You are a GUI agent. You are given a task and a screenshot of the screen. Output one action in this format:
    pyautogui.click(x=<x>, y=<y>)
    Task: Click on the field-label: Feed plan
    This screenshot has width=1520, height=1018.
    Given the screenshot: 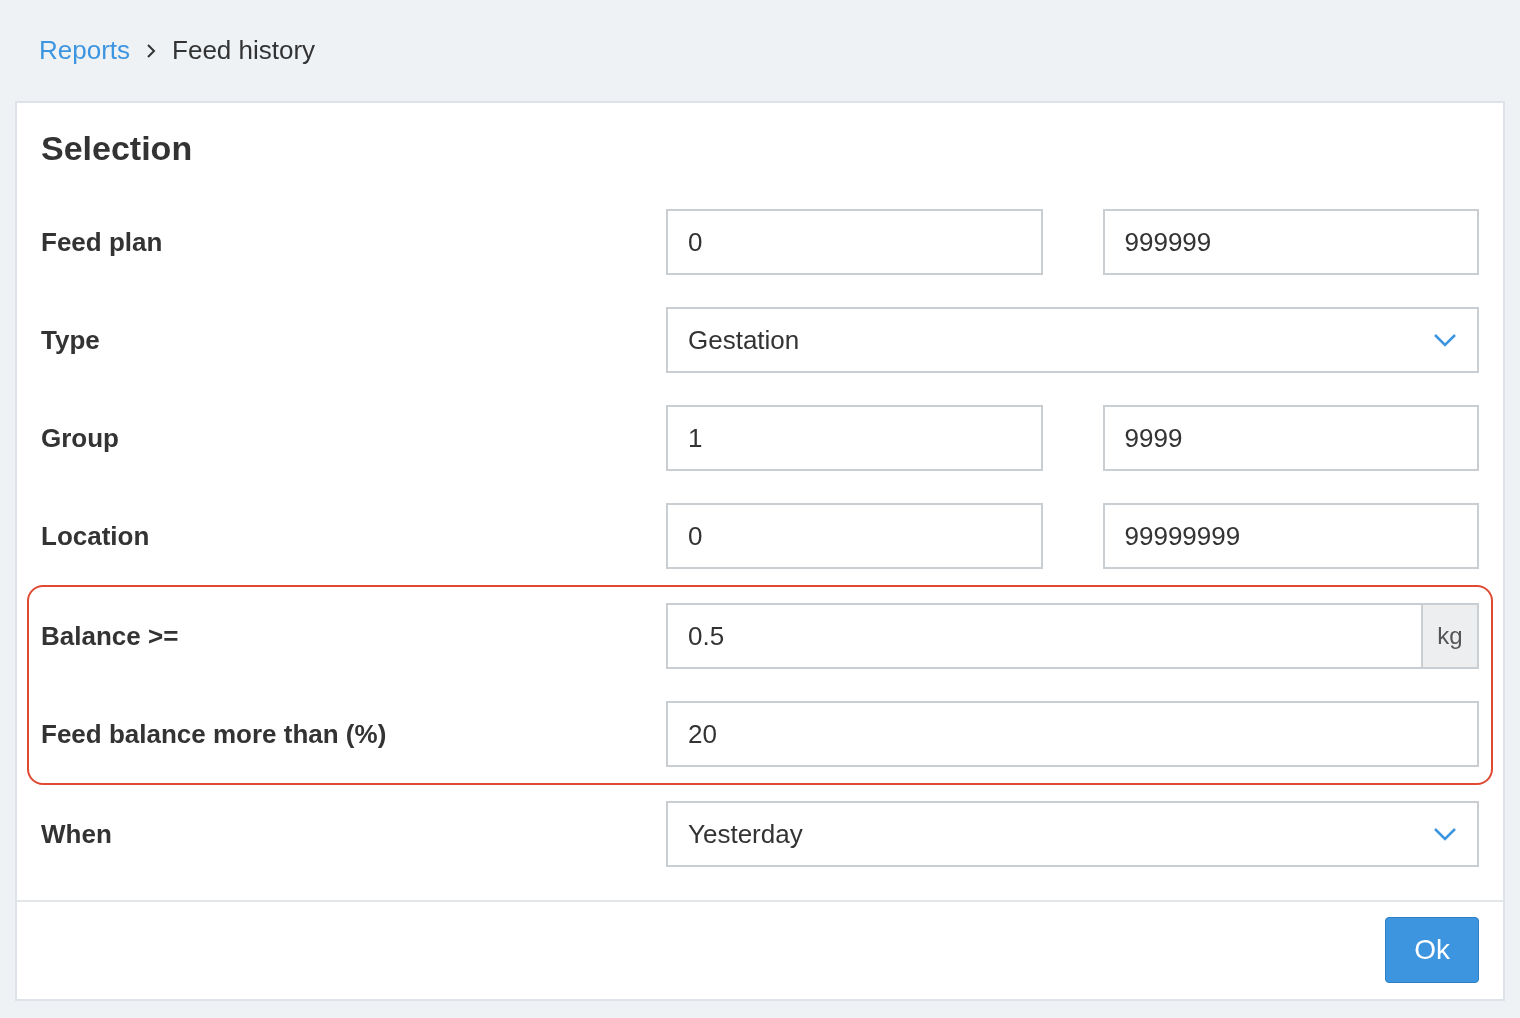 What is the action you would take?
    pyautogui.click(x=102, y=242)
    